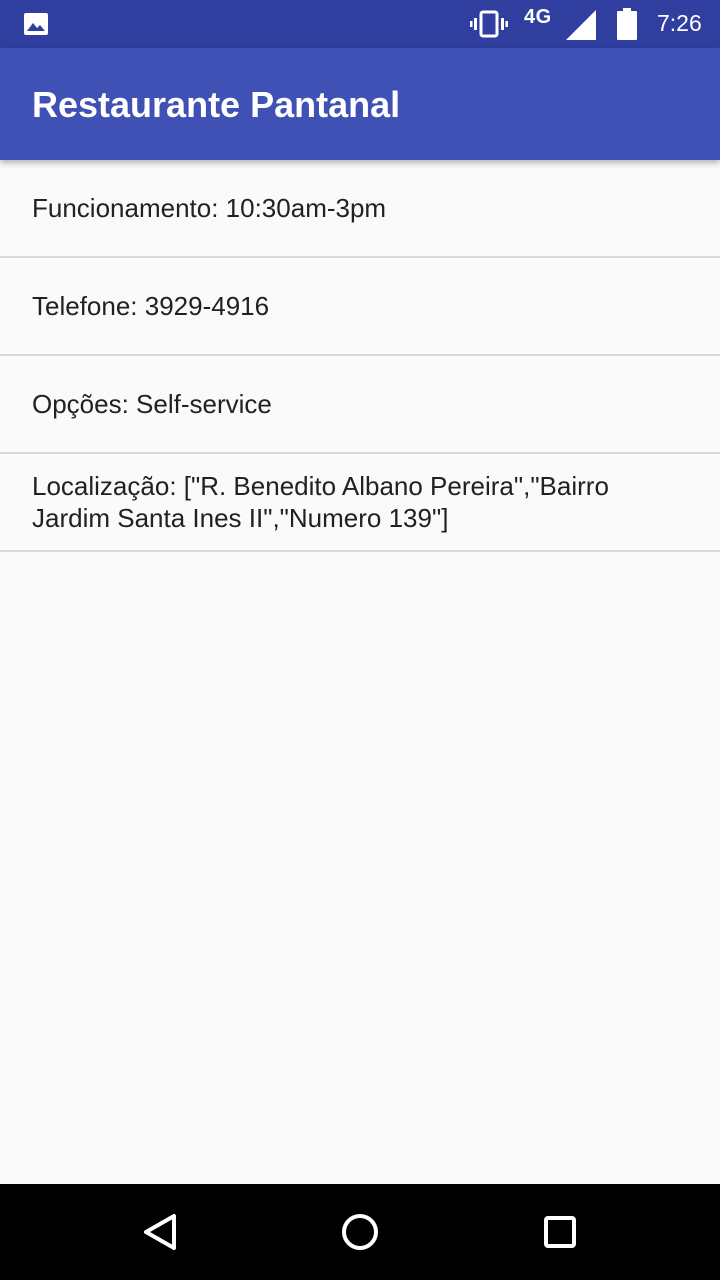 The image size is (720, 1280). I want to click on back-icon, so click(160, 1232).